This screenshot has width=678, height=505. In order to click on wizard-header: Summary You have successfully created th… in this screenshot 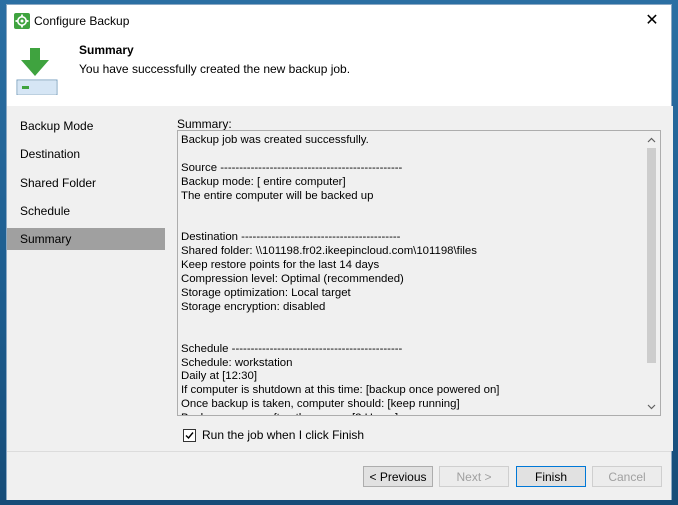, I will do `click(339, 71)`.